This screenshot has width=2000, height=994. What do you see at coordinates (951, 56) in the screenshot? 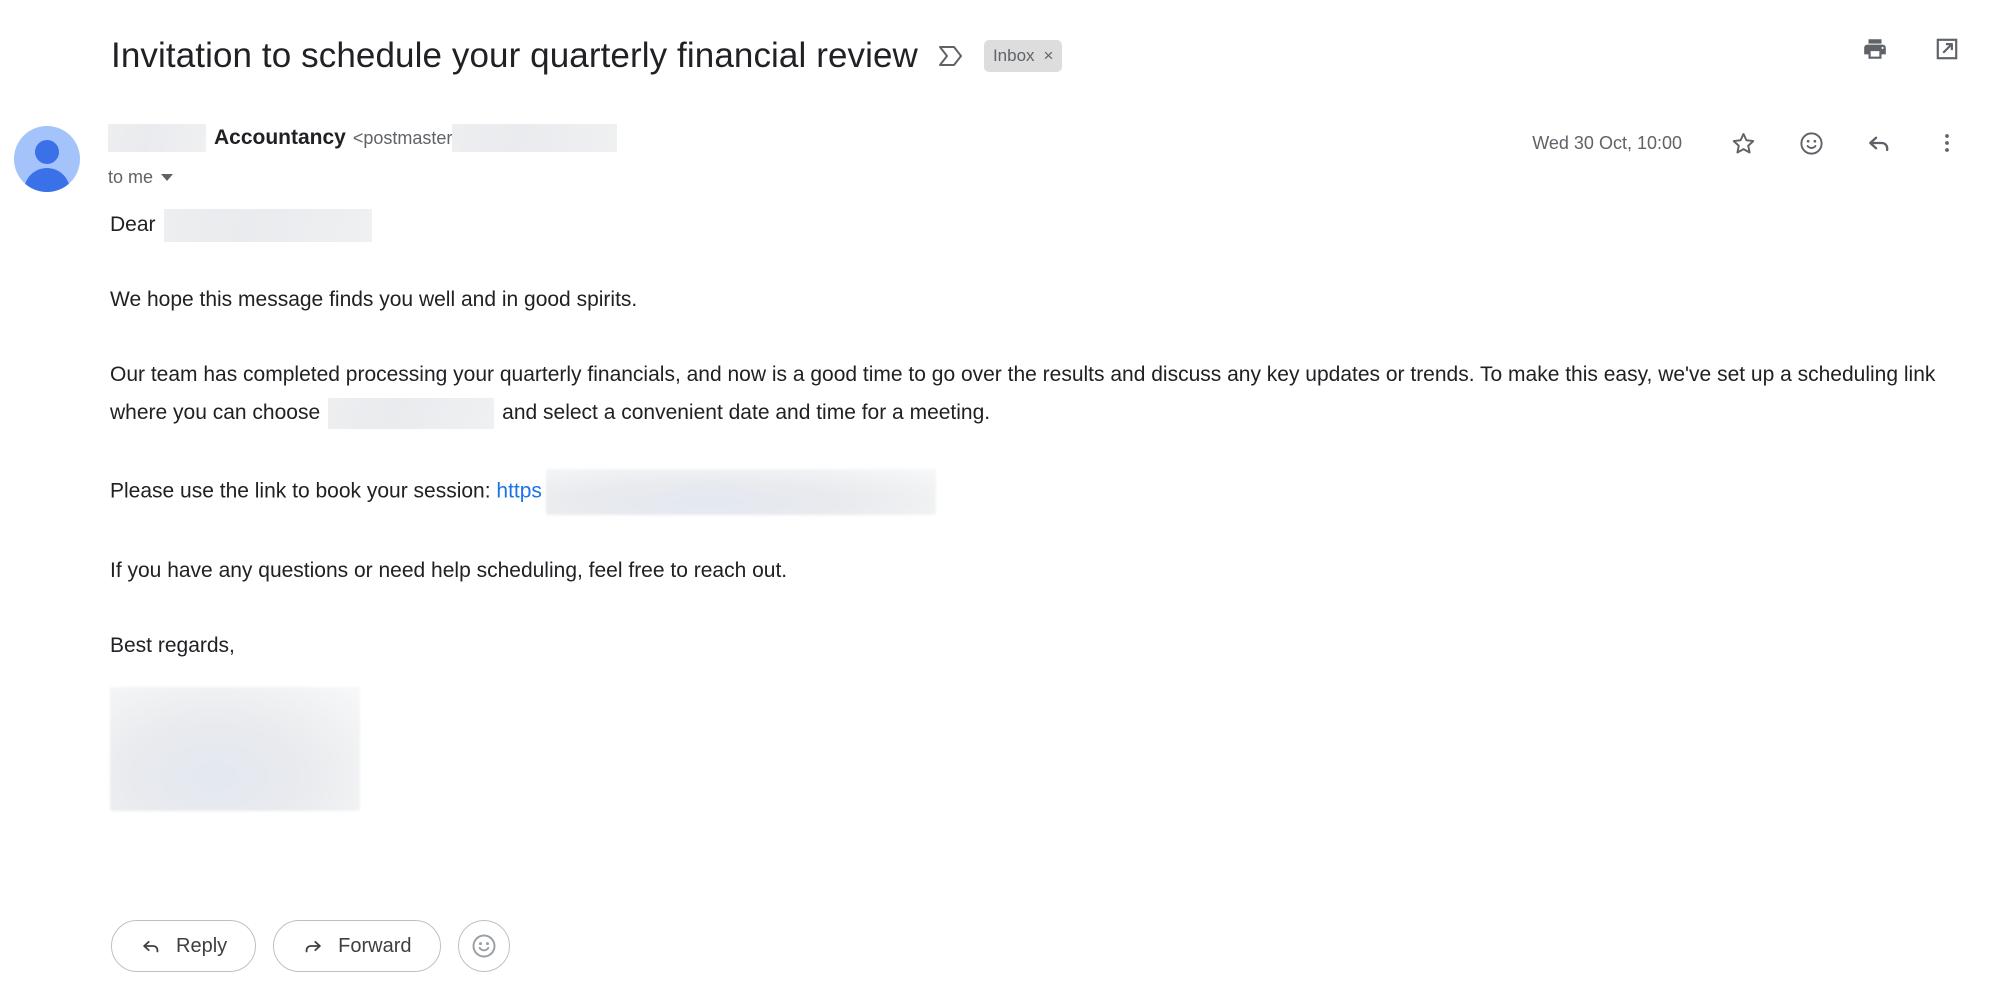
I see `important-marker-icon` at bounding box center [951, 56].